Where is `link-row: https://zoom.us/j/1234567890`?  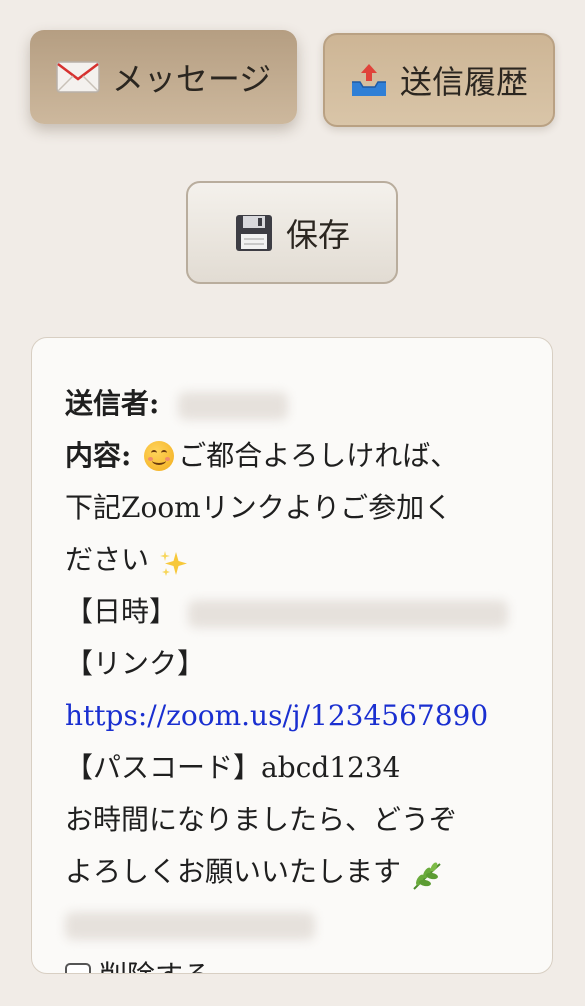 link-row: https://zoom.us/j/1234567890 is located at coordinates (308, 716).